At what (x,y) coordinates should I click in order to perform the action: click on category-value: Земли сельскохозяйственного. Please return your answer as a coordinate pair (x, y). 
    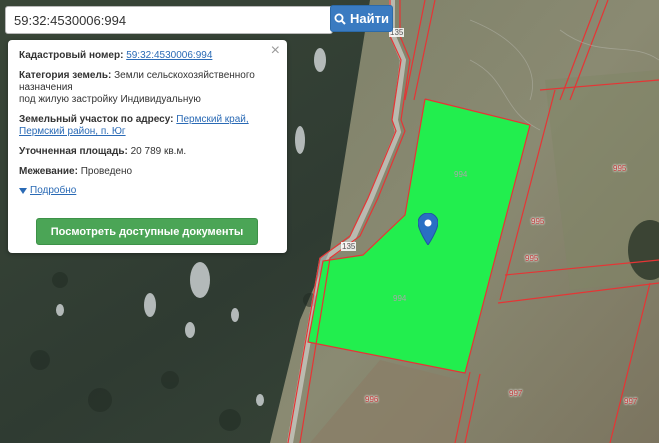
    Looking at the image, I should click on (184, 75).